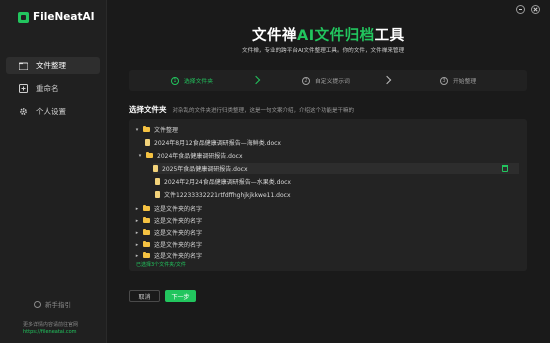  What do you see at coordinates (180, 296) in the screenshot?
I see `next-button: 下一步` at bounding box center [180, 296].